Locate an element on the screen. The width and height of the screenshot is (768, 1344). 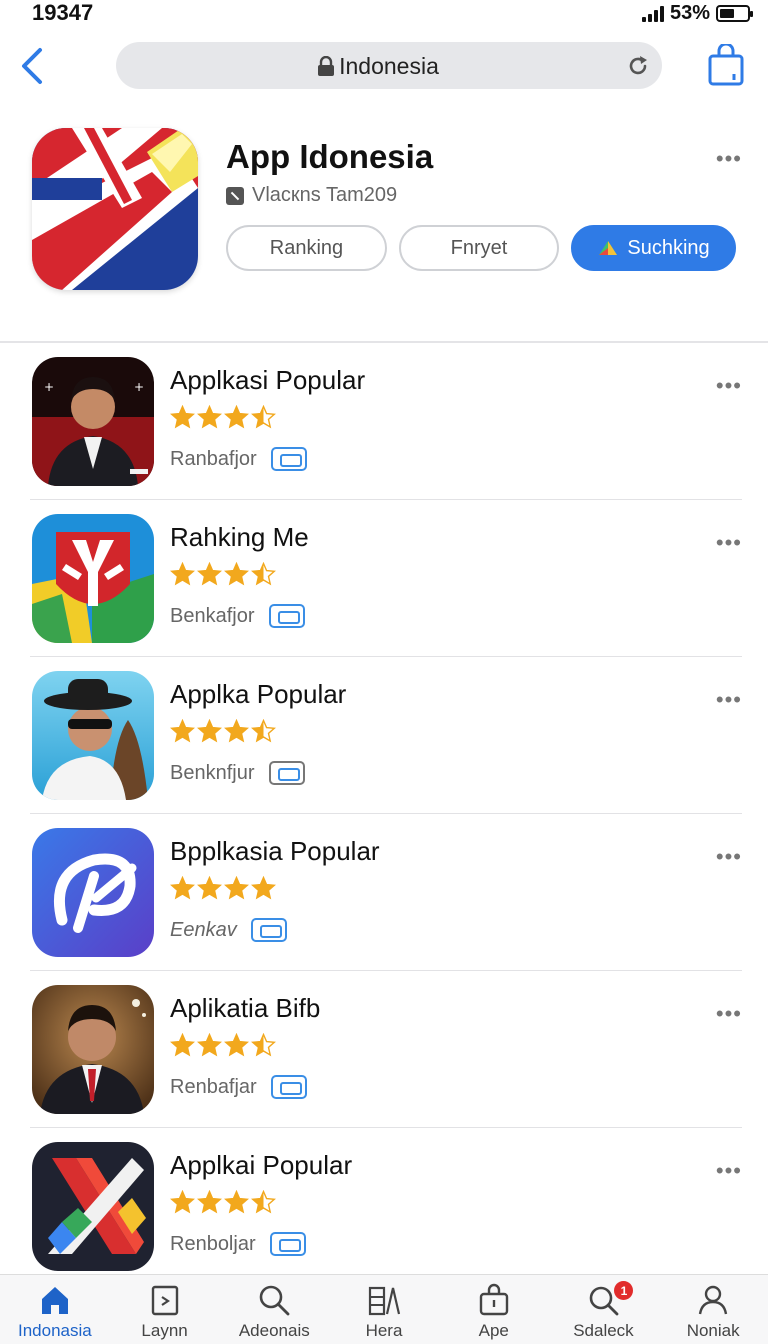
app-flag-icon is located at coordinates (115, 209).